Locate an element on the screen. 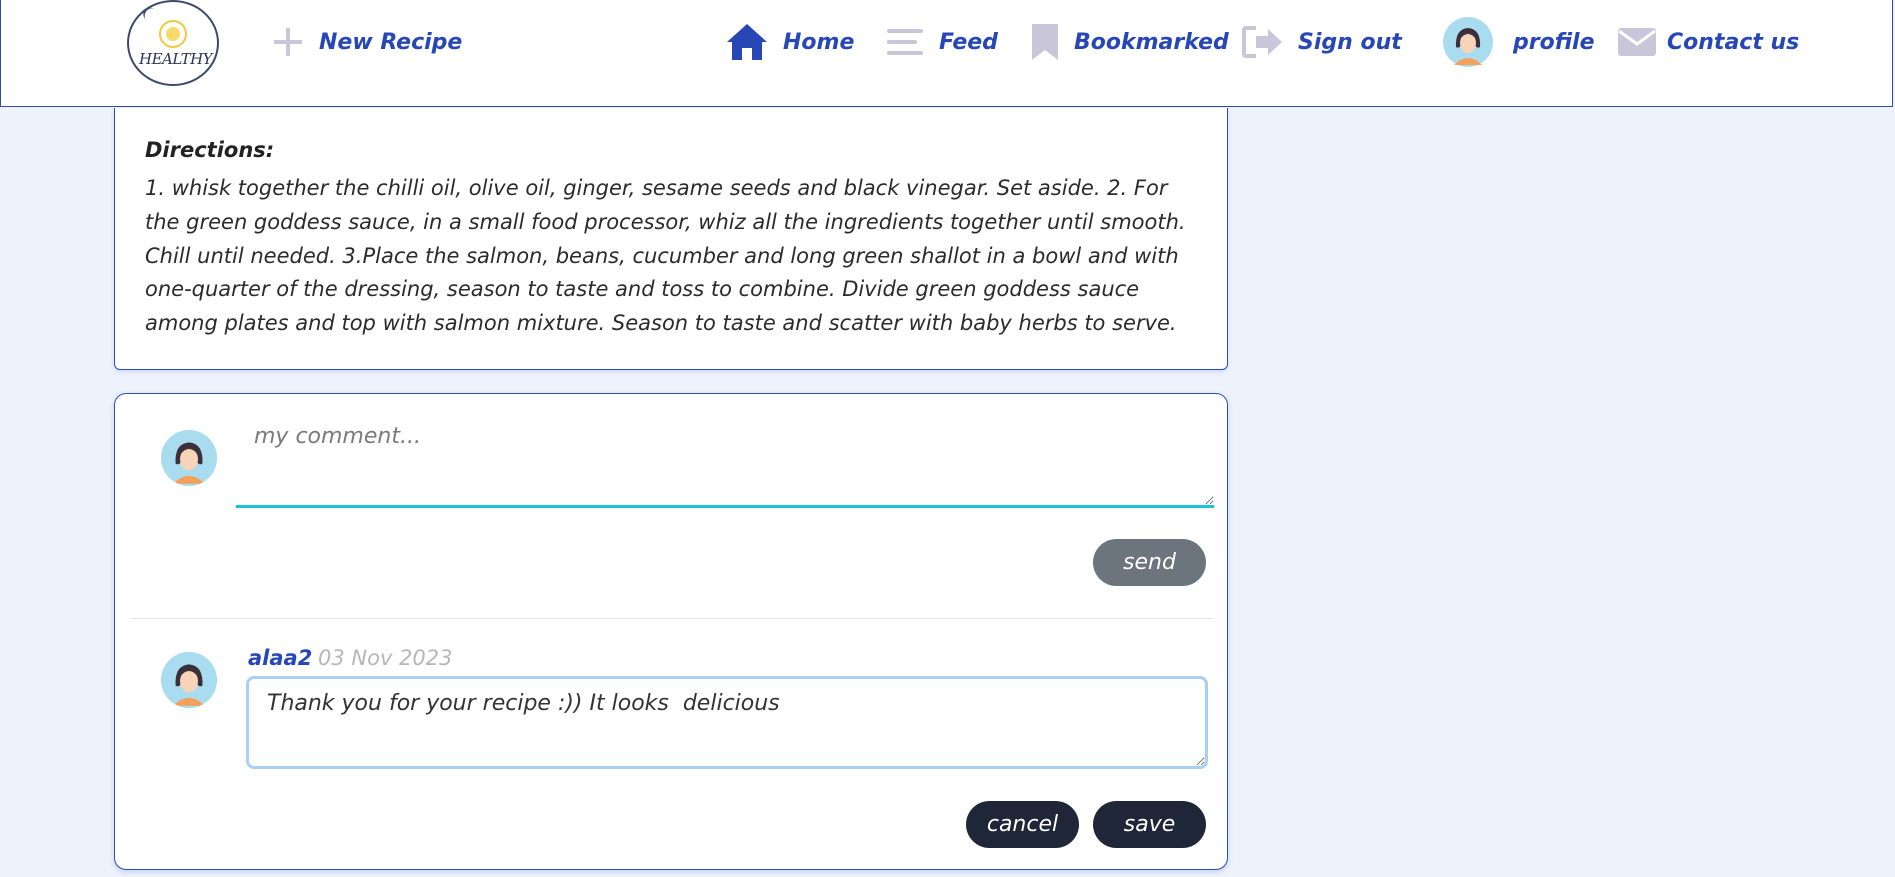 Image resolution: width=1895 pixels, height=877 pixels. logo: HEALTHY is located at coordinates (173, 43).